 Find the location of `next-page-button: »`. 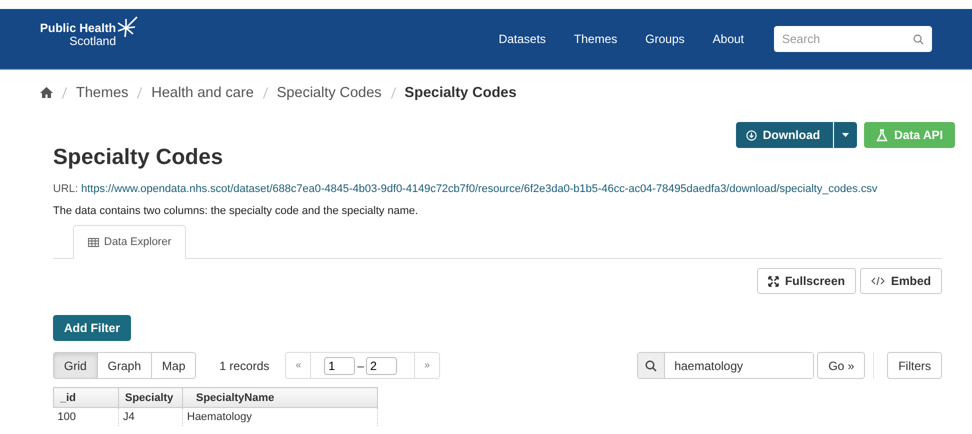

next-page-button: » is located at coordinates (427, 365).